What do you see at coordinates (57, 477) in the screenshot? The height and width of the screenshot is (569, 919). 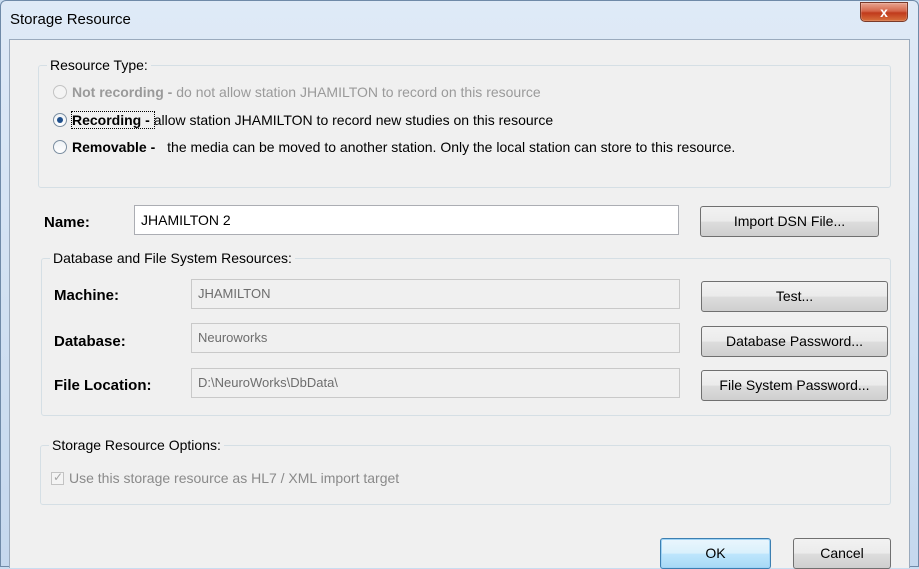 I see `hl7-import-checkbox` at bounding box center [57, 477].